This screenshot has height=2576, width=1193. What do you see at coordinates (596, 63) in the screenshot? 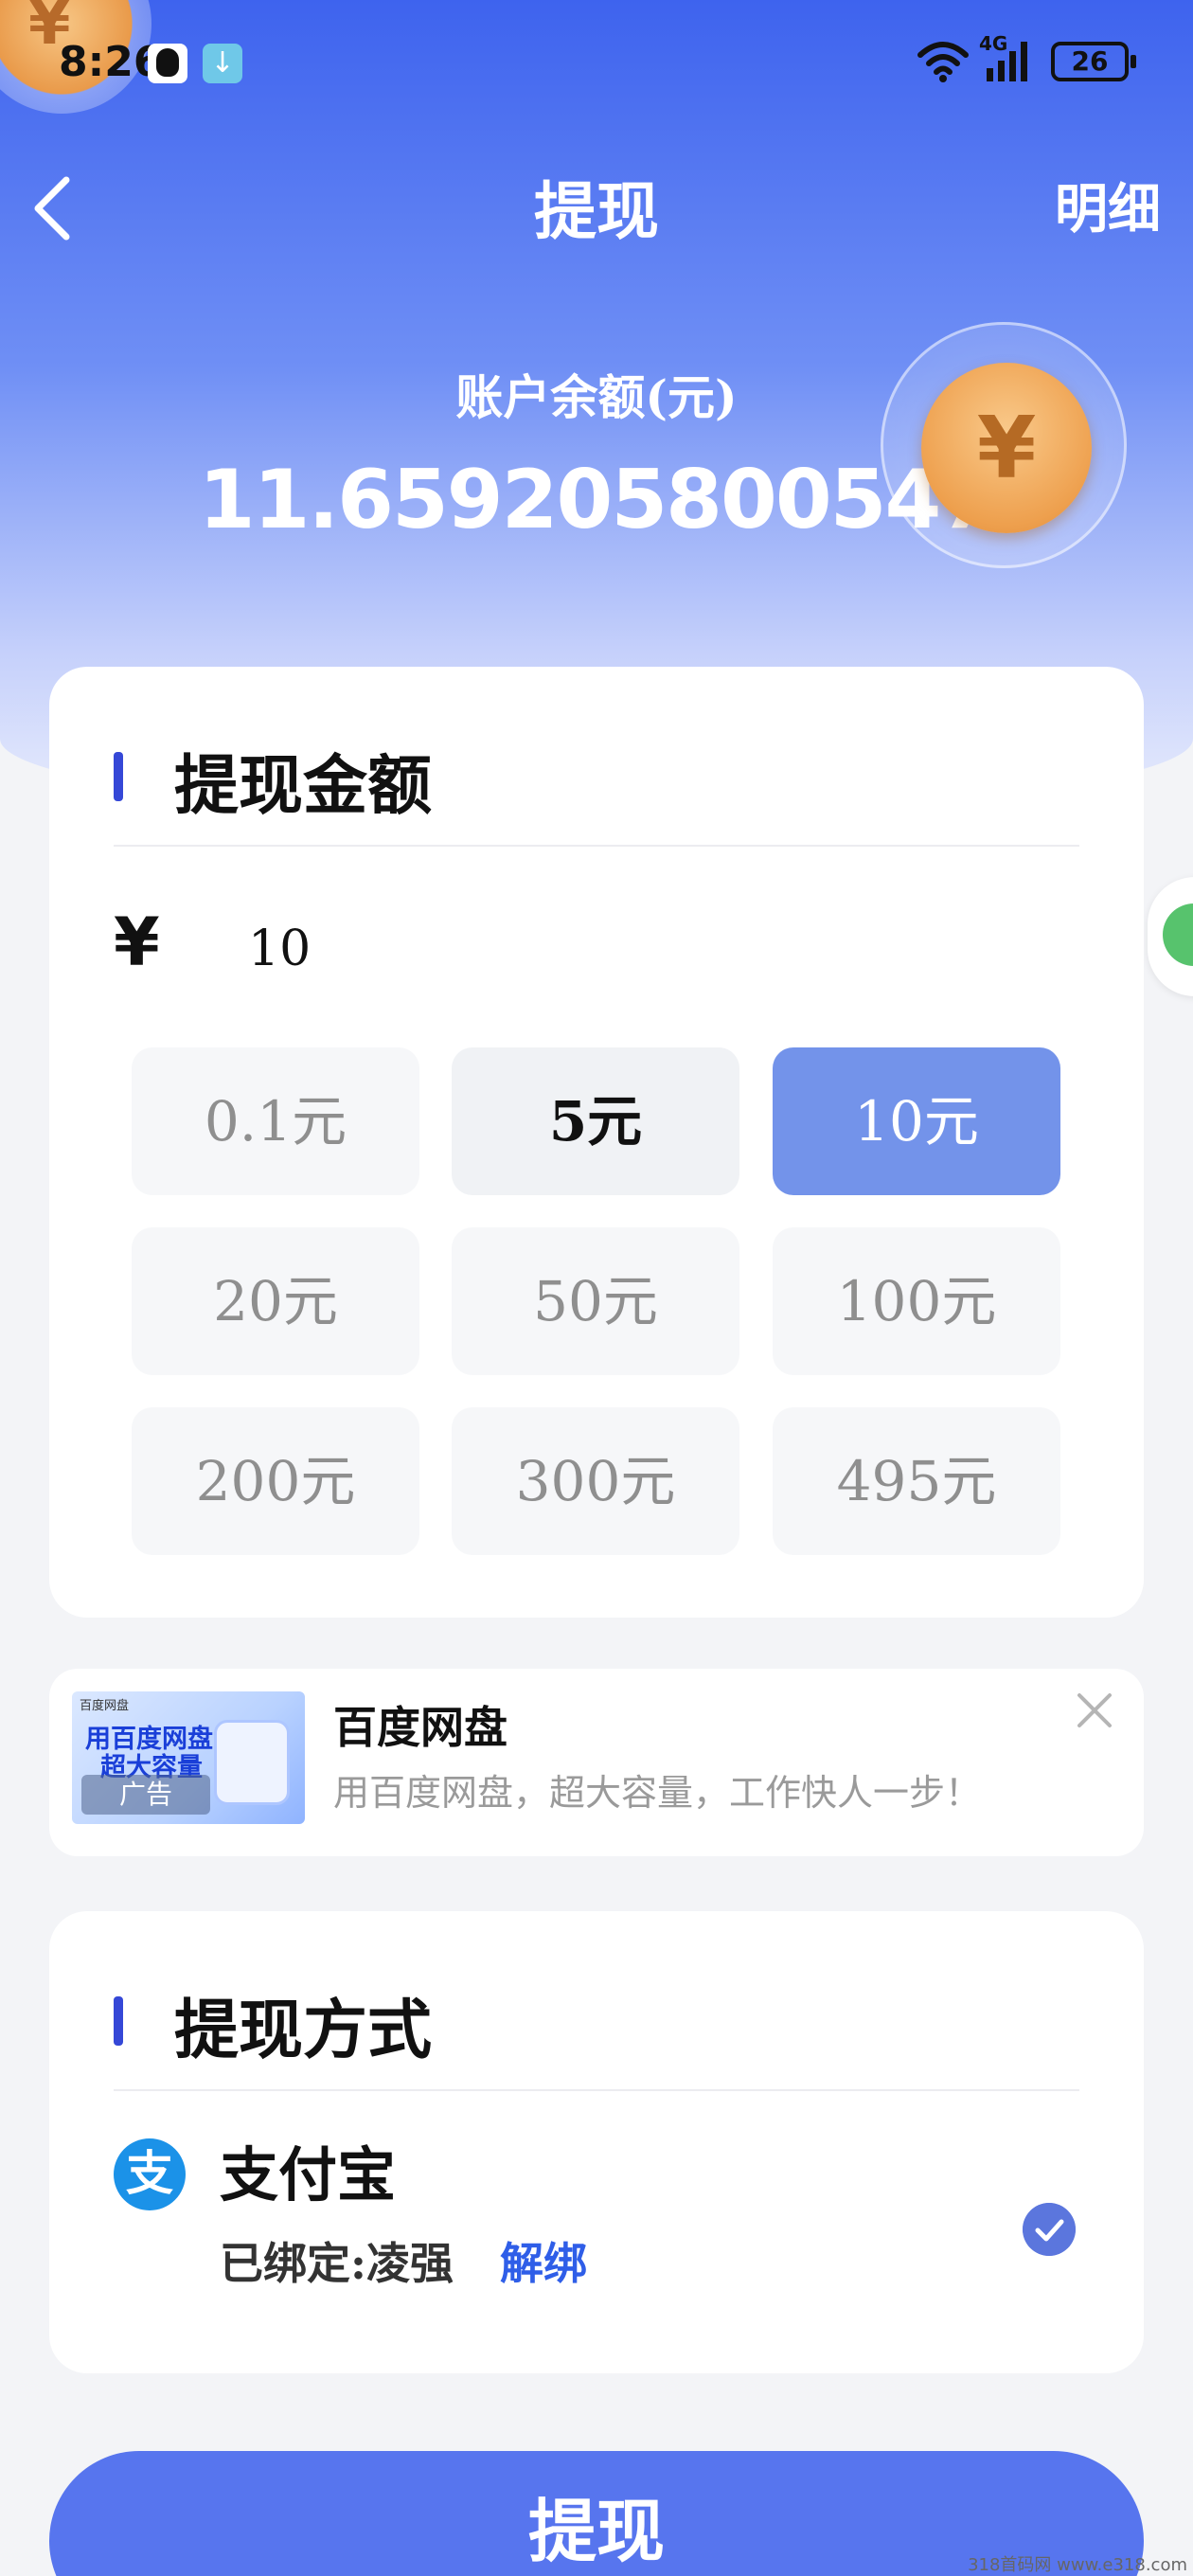
I see `status-bar: 8:26 ↓ 4G 26` at bounding box center [596, 63].